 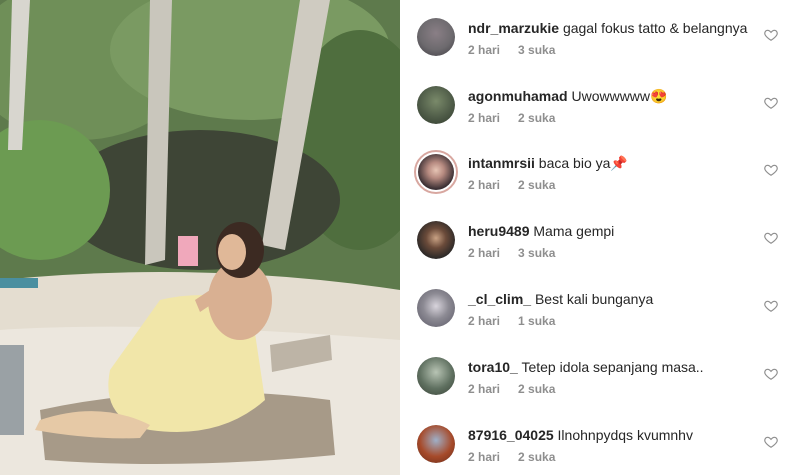 I want to click on comment-text-line: agonmuhamad Uwowwwww😍, so click(x=567, y=96).